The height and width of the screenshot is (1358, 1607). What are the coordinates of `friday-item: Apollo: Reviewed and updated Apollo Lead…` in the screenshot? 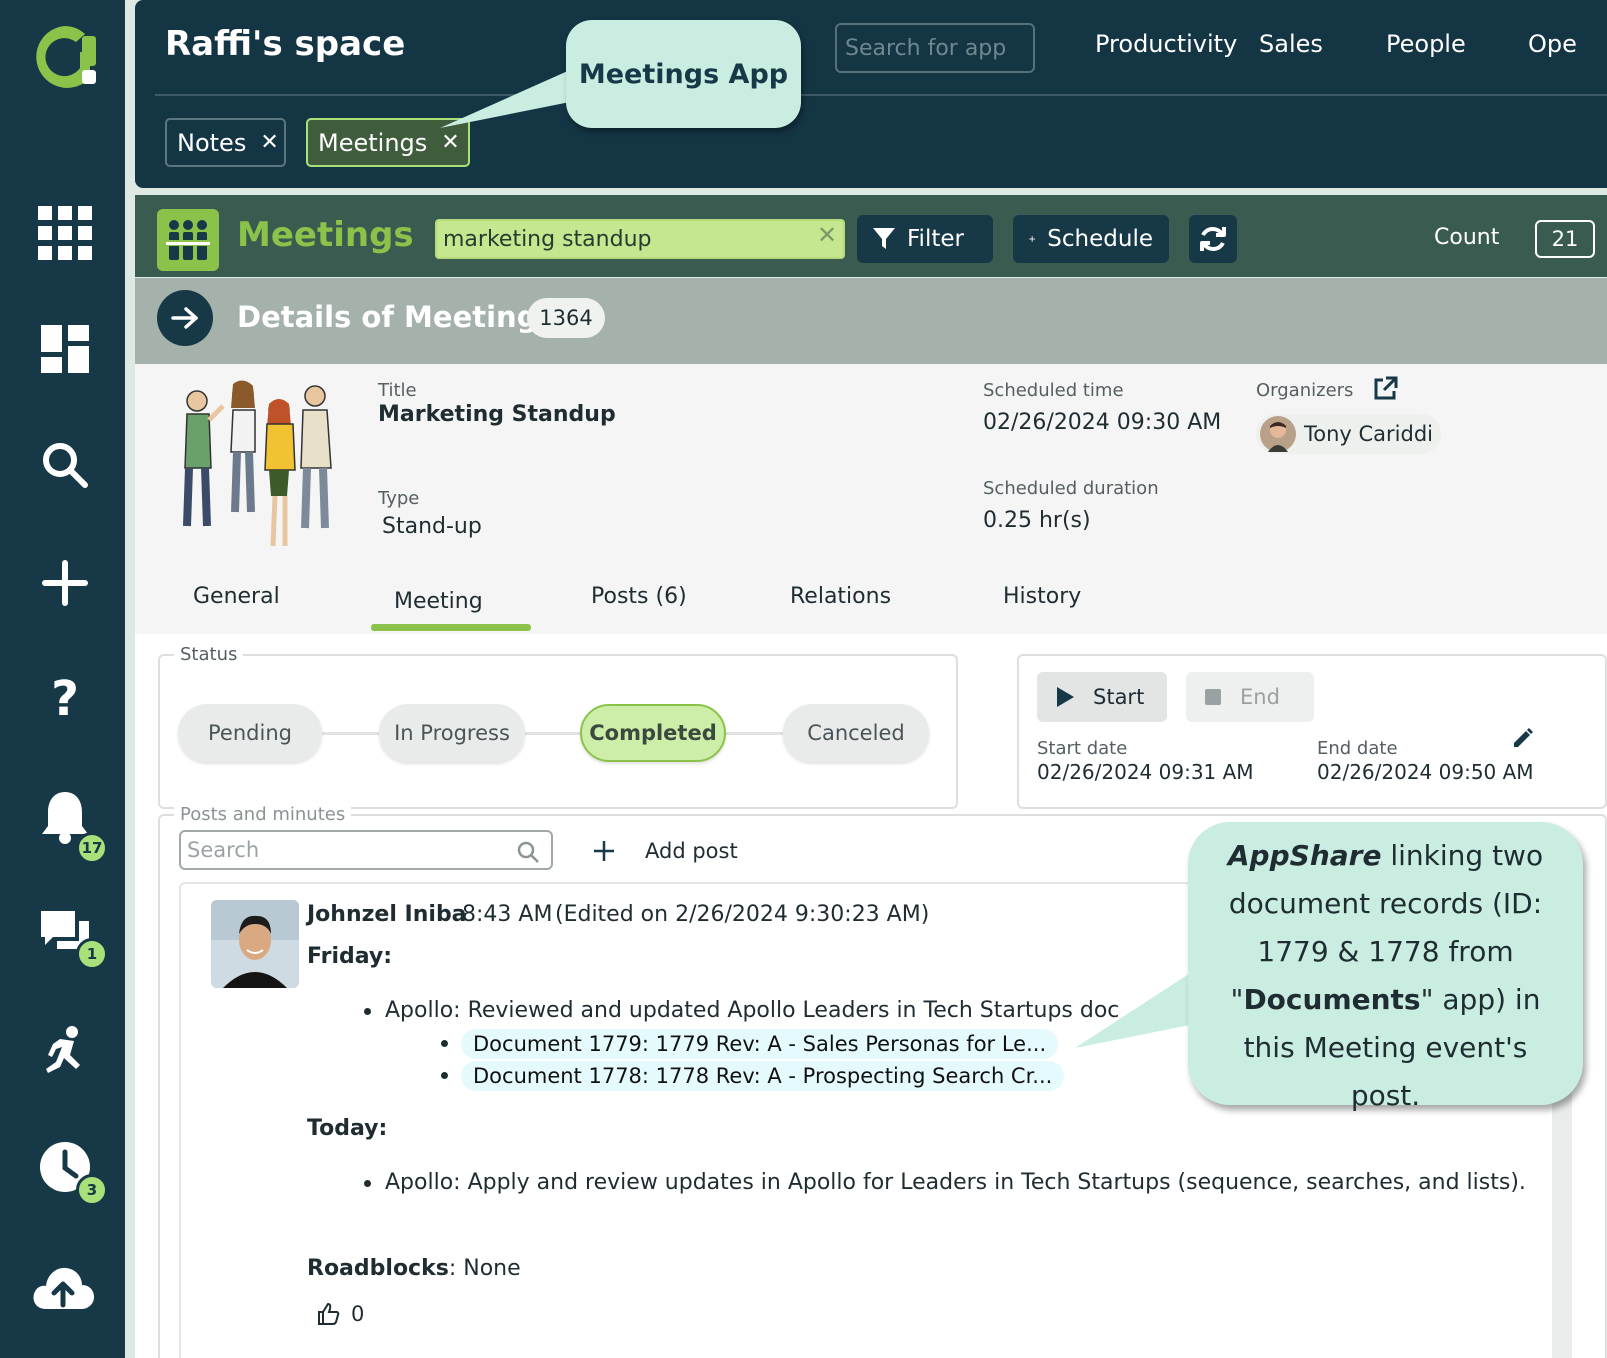 It's located at (752, 1010).